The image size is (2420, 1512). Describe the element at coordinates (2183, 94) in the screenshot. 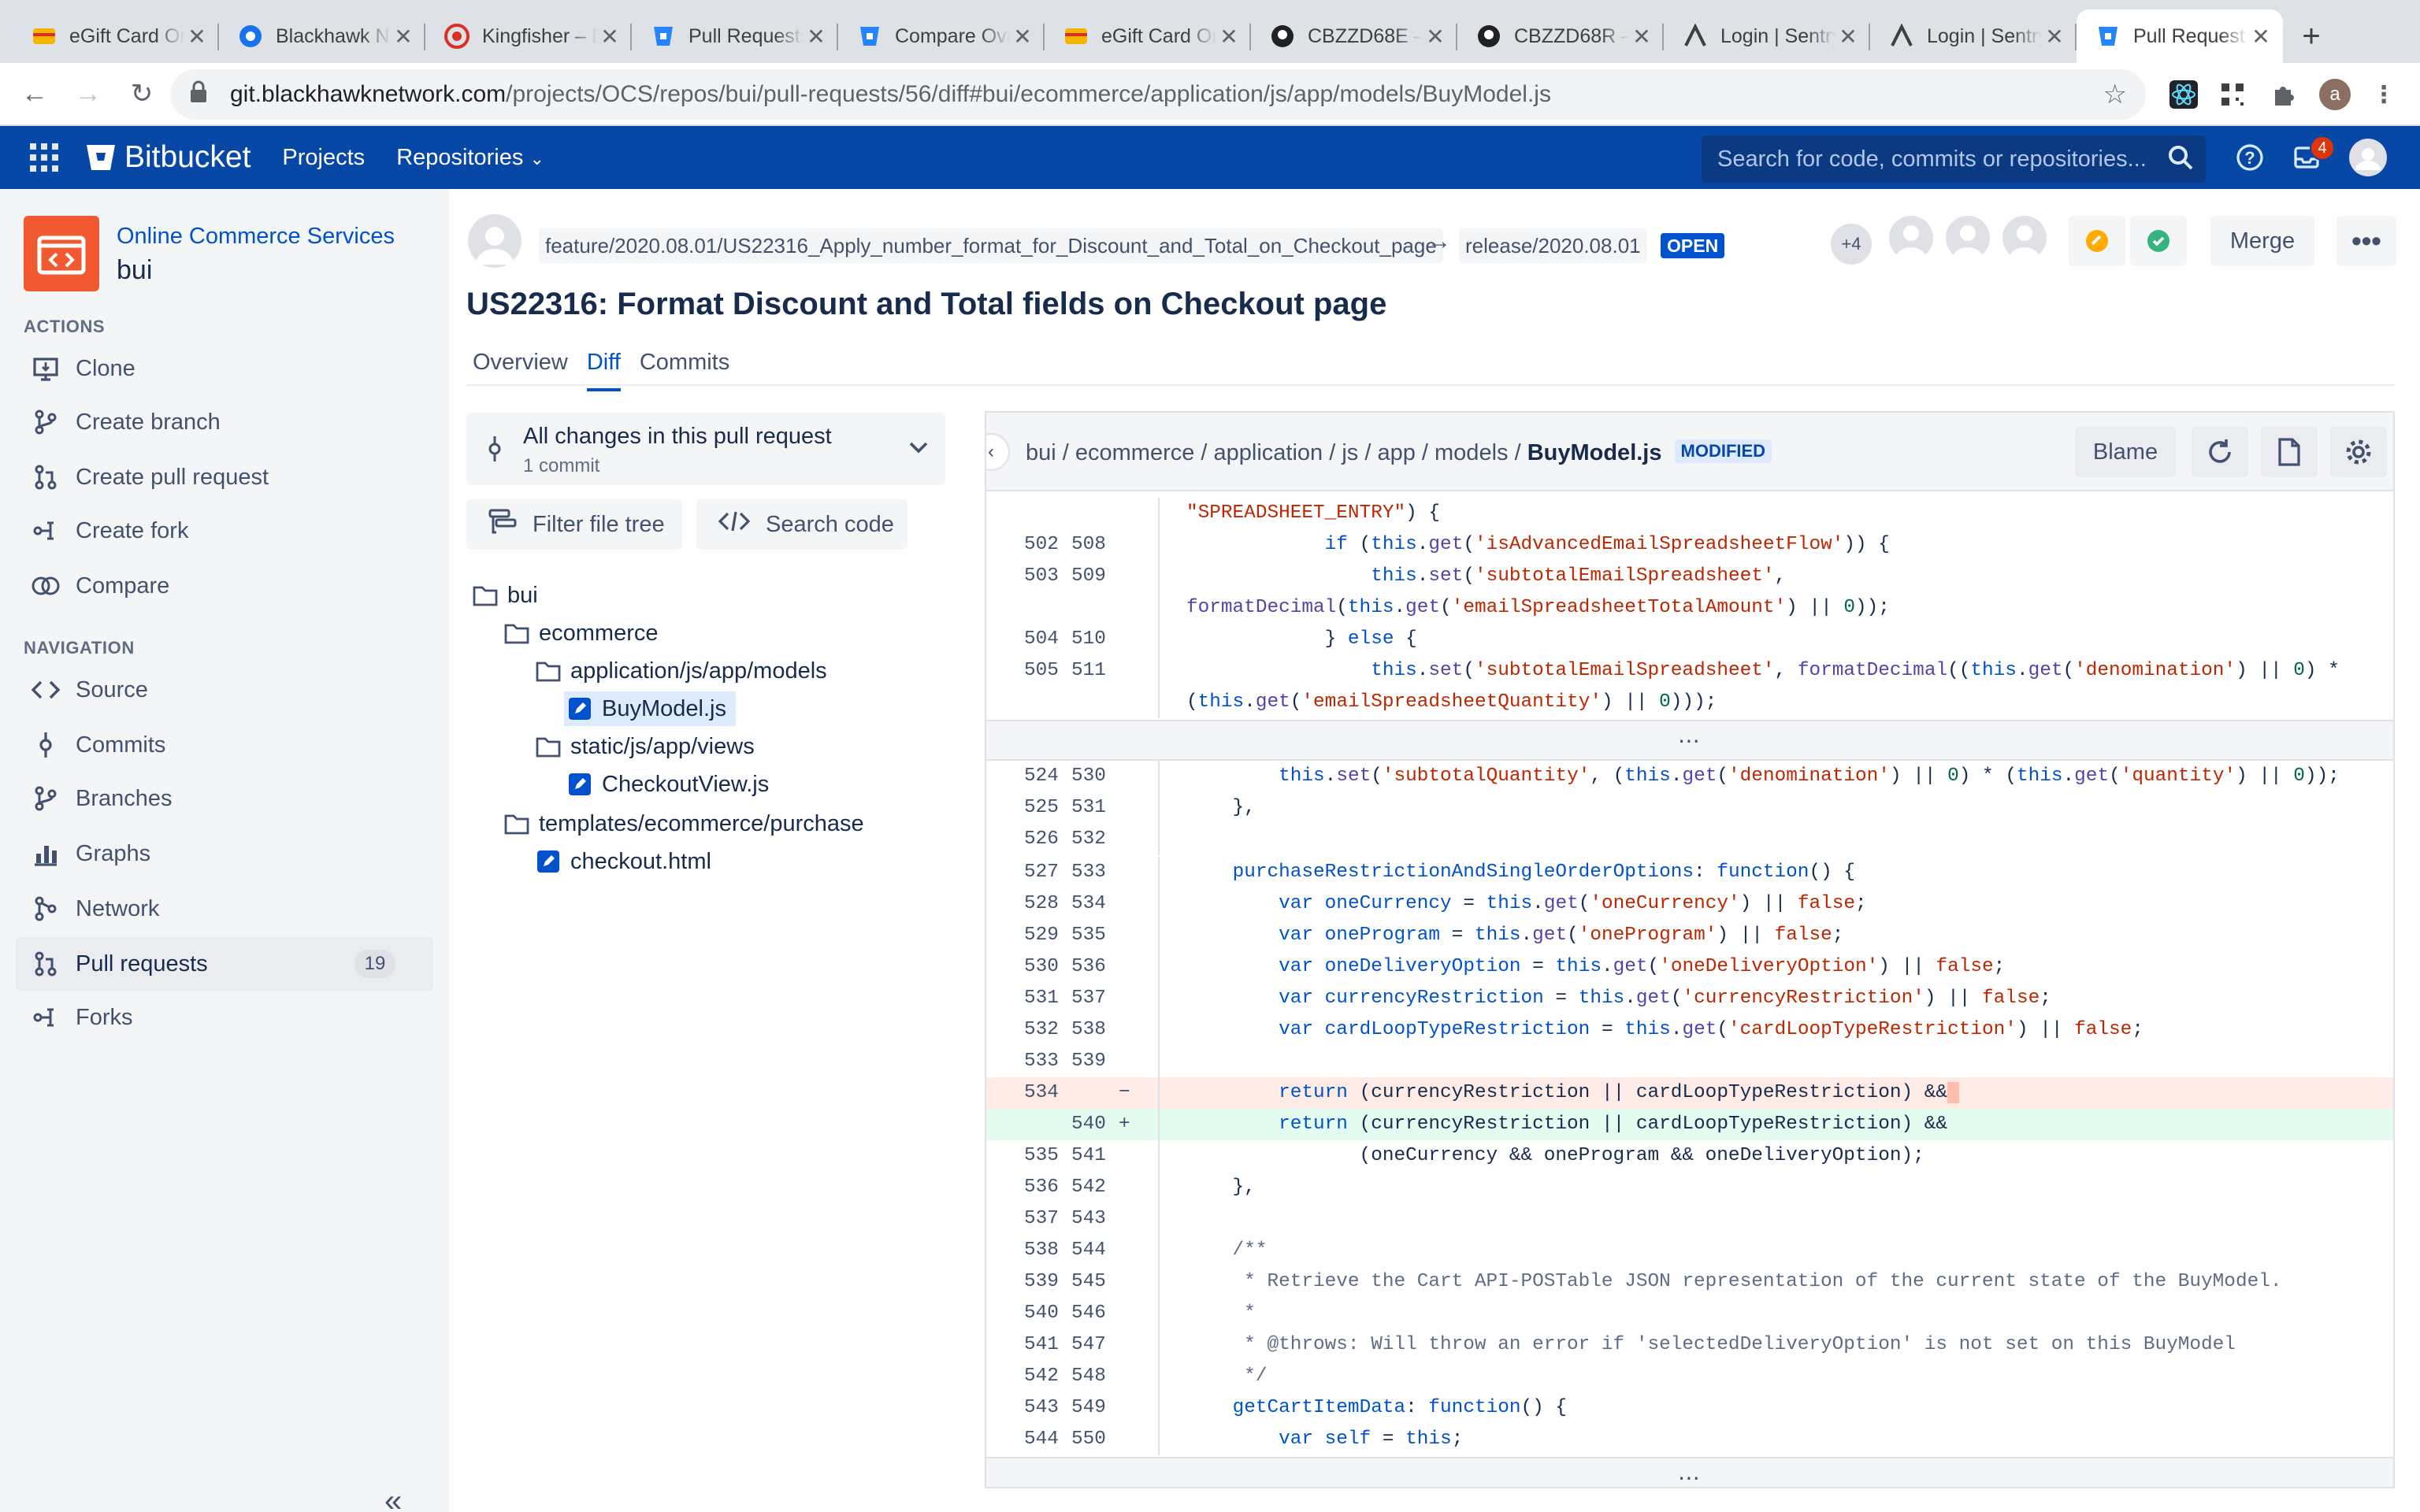

I see `react-devtools-icon` at that location.